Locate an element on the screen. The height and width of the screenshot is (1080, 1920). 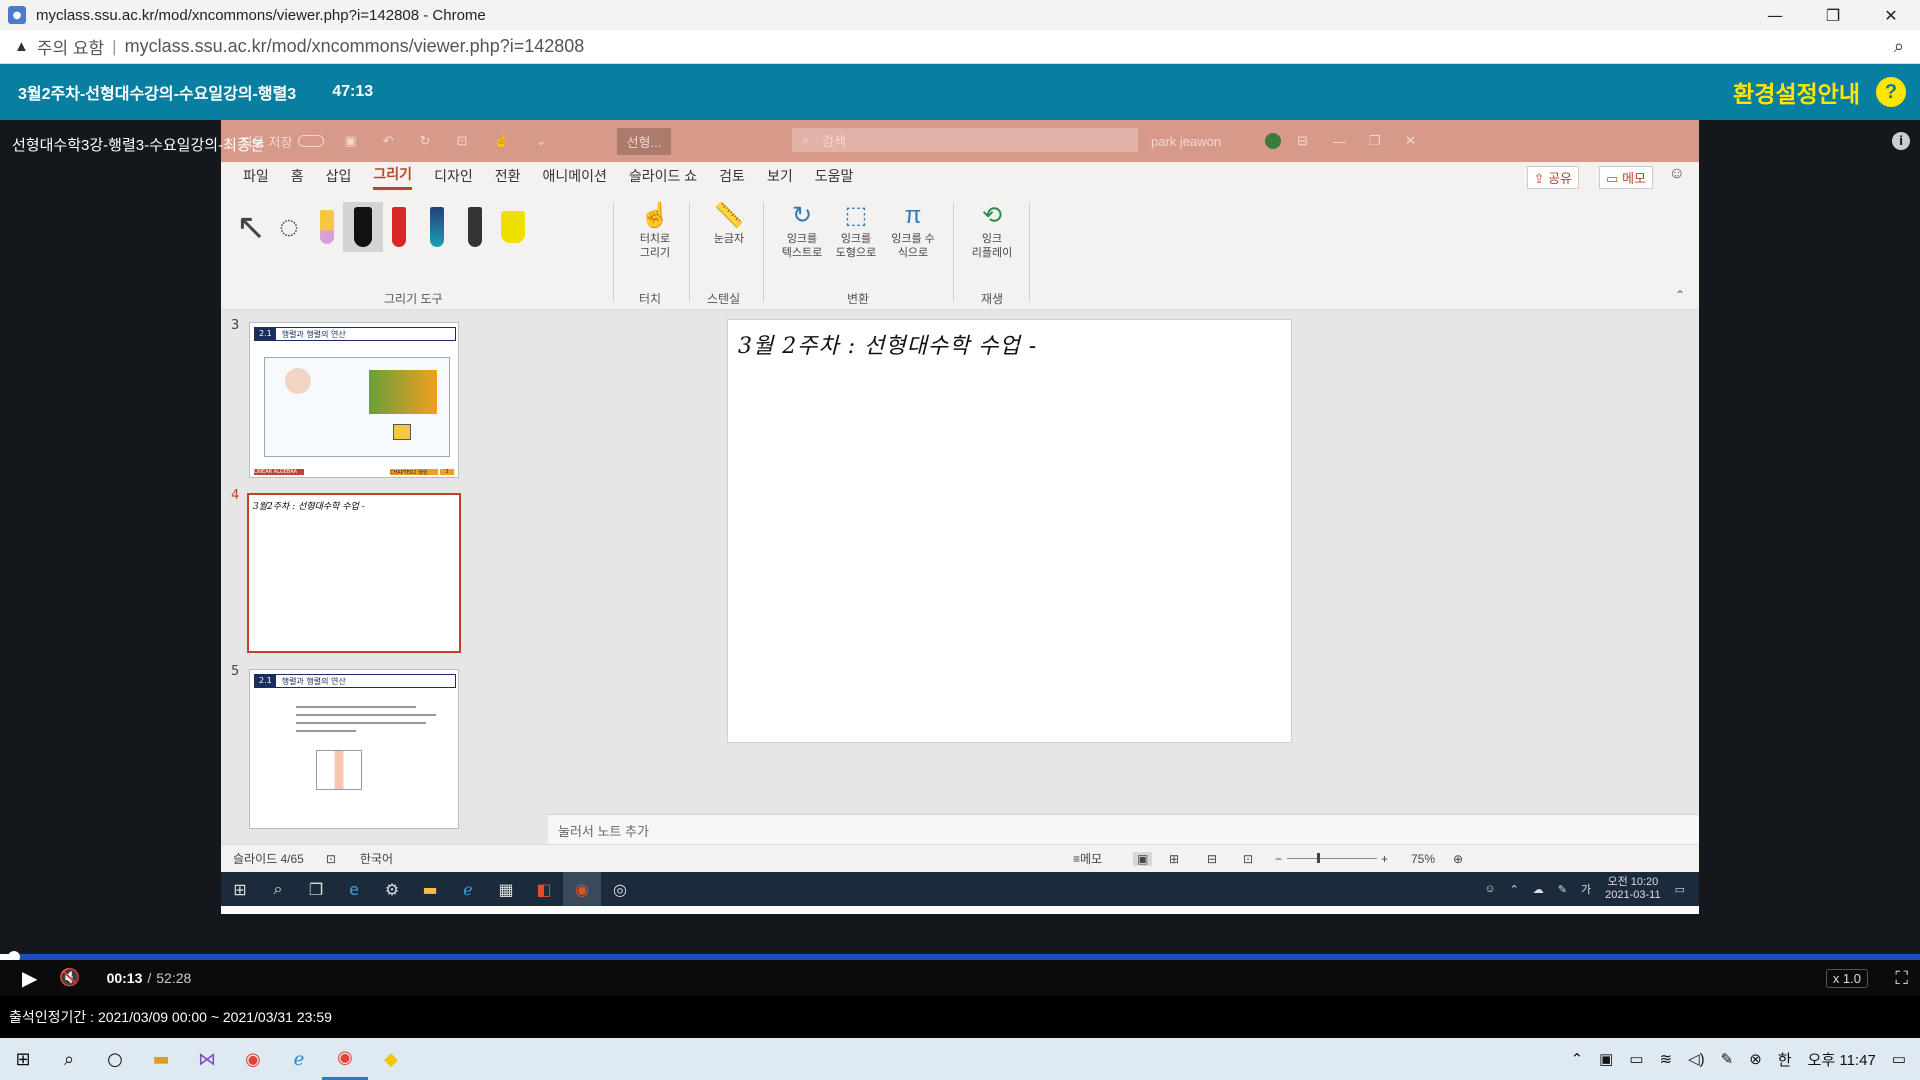
zoom-out-icon: − is located at coordinates (1279, 858).